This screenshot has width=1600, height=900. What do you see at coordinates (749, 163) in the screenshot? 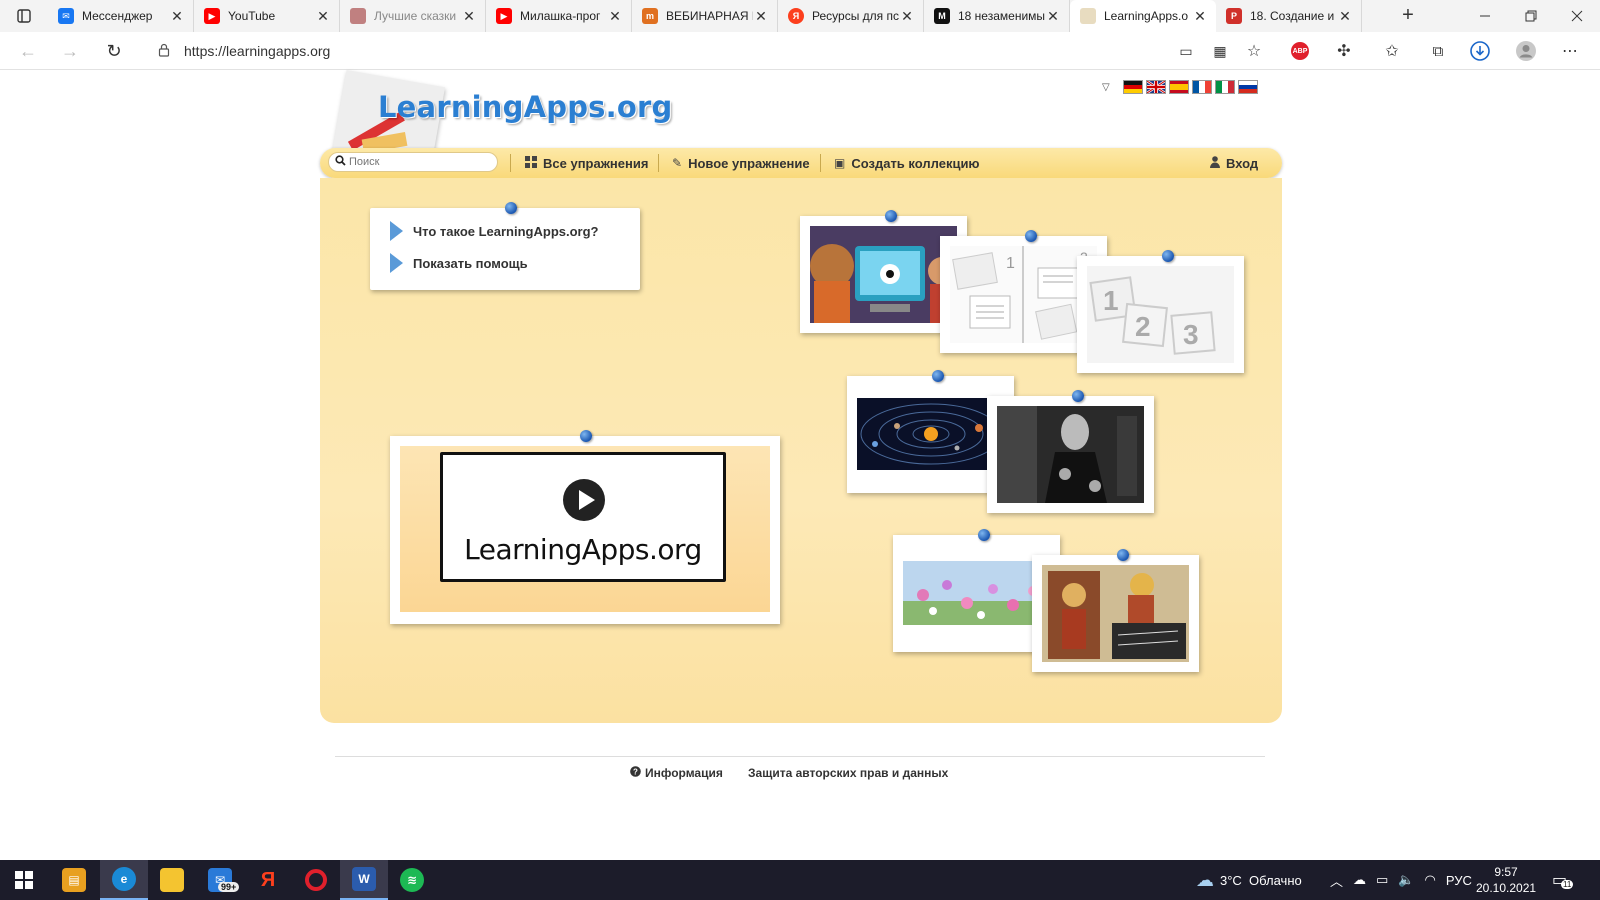
I see `new-exercise-label: Новое упражнение` at bounding box center [749, 163].